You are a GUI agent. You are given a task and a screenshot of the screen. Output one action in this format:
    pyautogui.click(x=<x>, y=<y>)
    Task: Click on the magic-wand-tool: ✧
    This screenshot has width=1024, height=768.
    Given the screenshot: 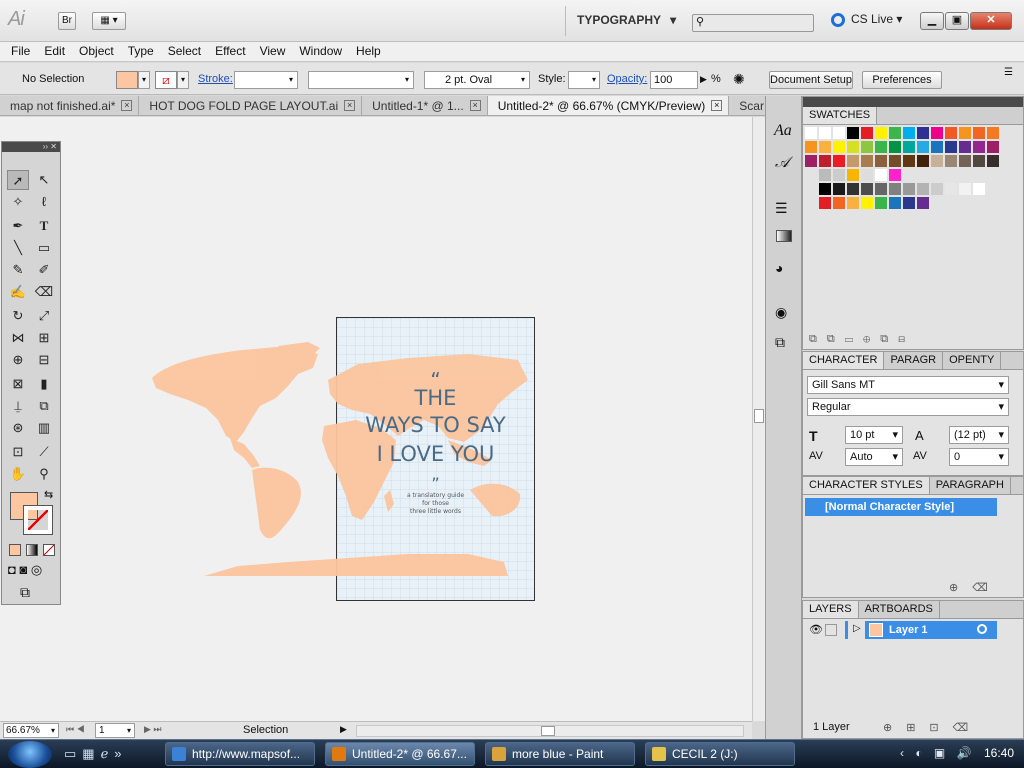 What is the action you would take?
    pyautogui.click(x=18, y=202)
    